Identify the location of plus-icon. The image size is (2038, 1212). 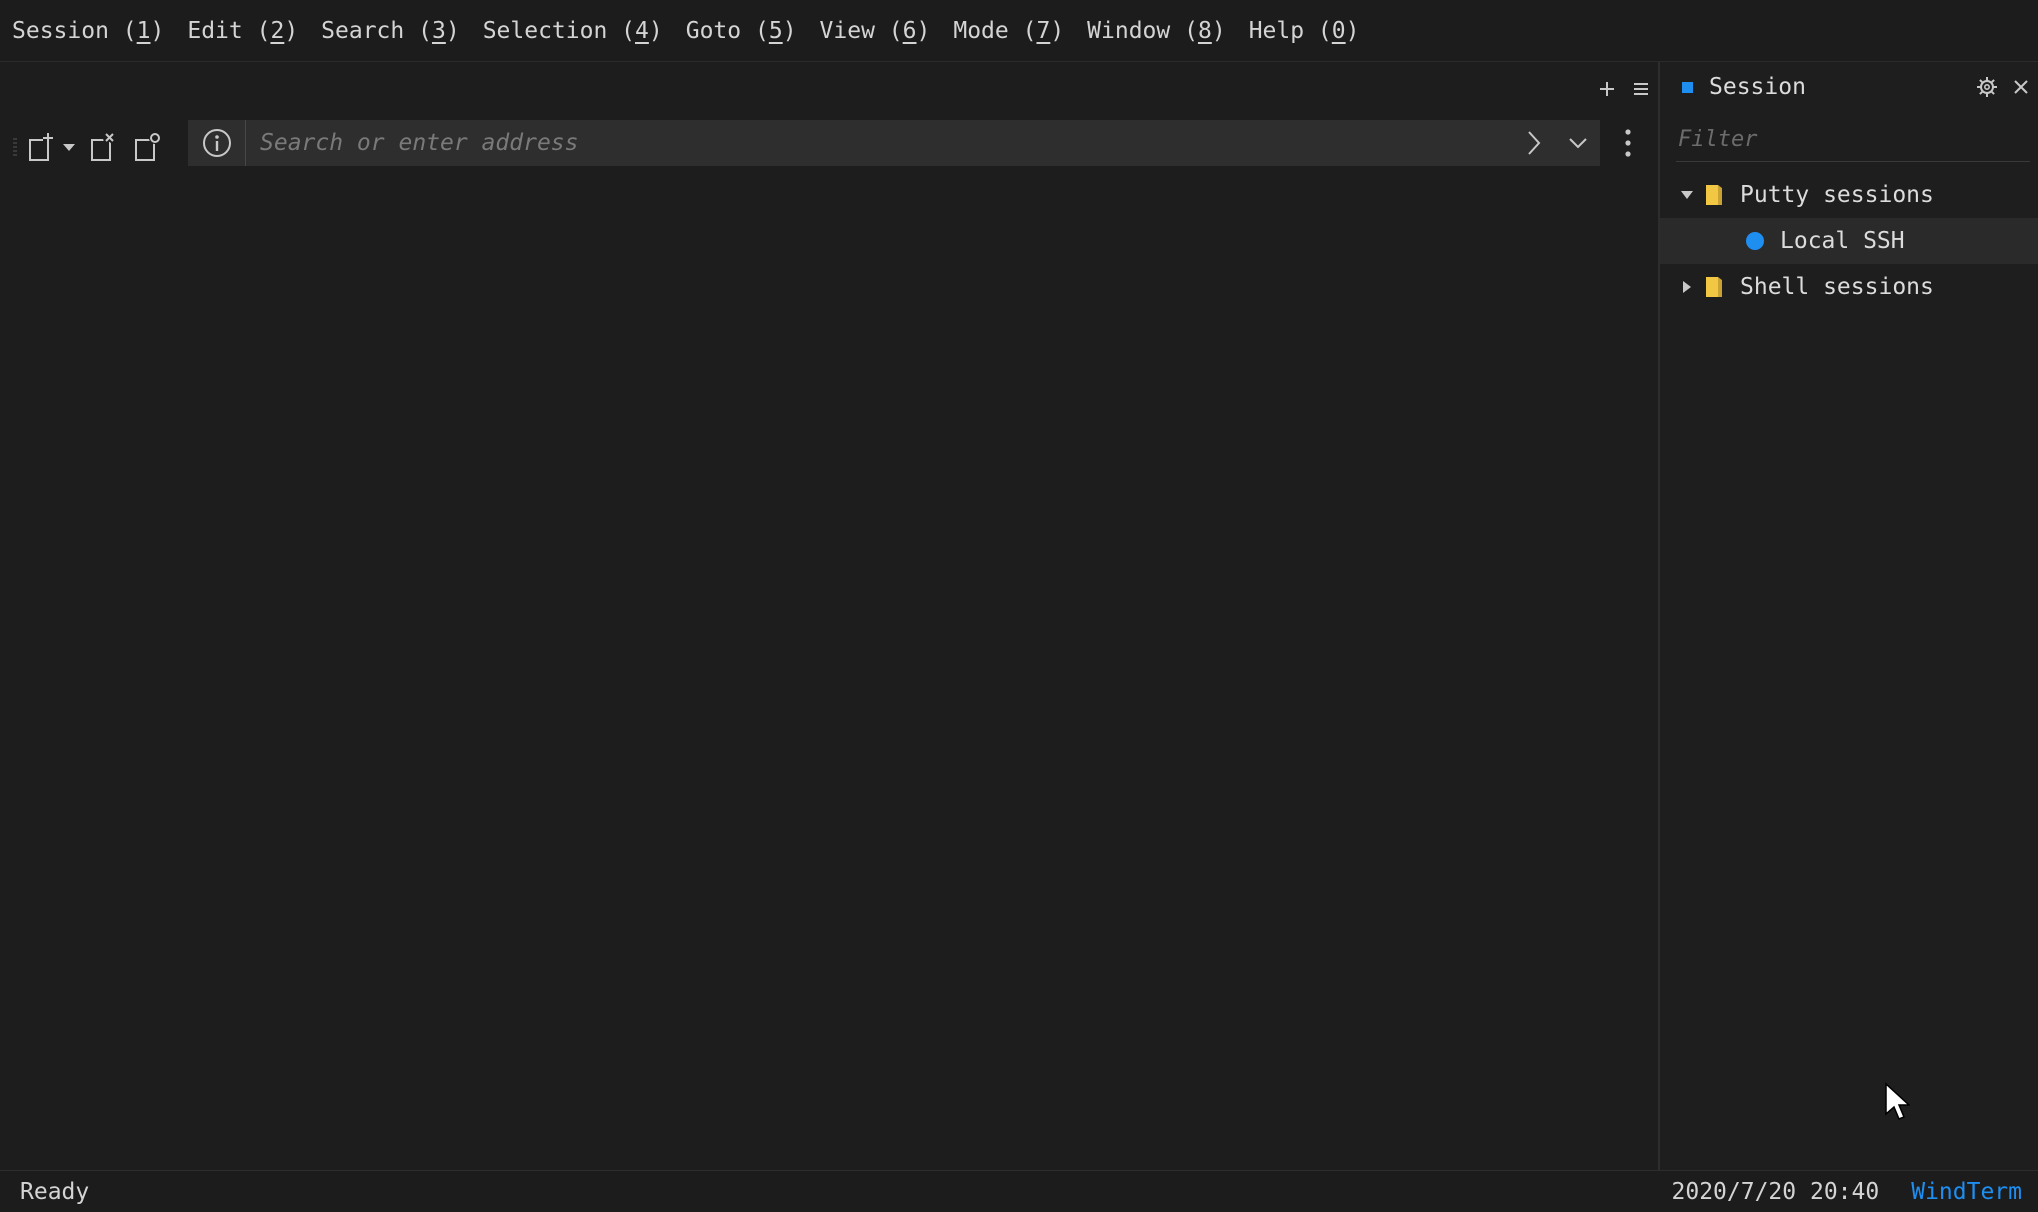
(1607, 89).